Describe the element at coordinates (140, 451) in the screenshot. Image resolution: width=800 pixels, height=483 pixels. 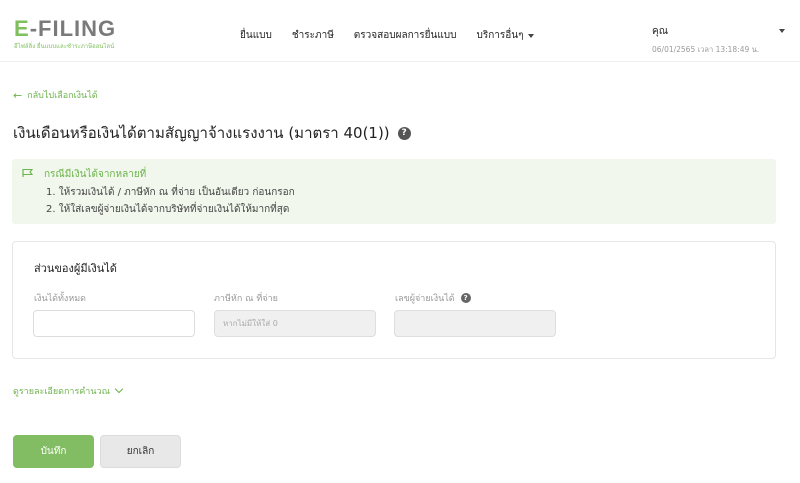
I see `cancel-button: ยกเลิก` at that location.